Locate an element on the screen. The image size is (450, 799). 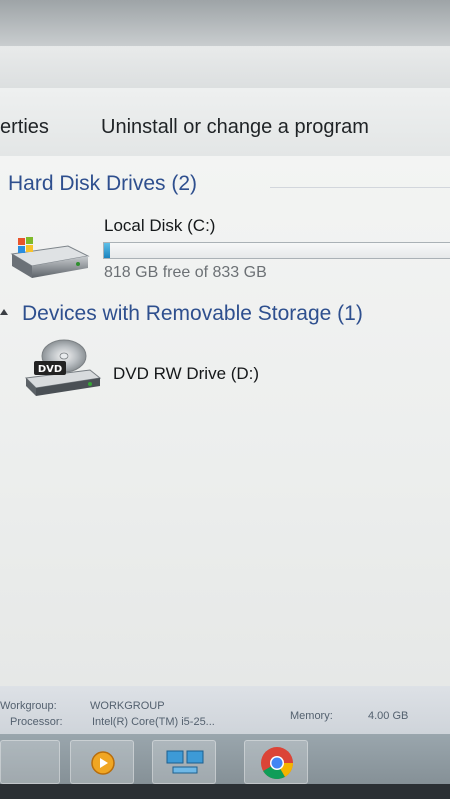
media-player-icon is located at coordinates (103, 763).